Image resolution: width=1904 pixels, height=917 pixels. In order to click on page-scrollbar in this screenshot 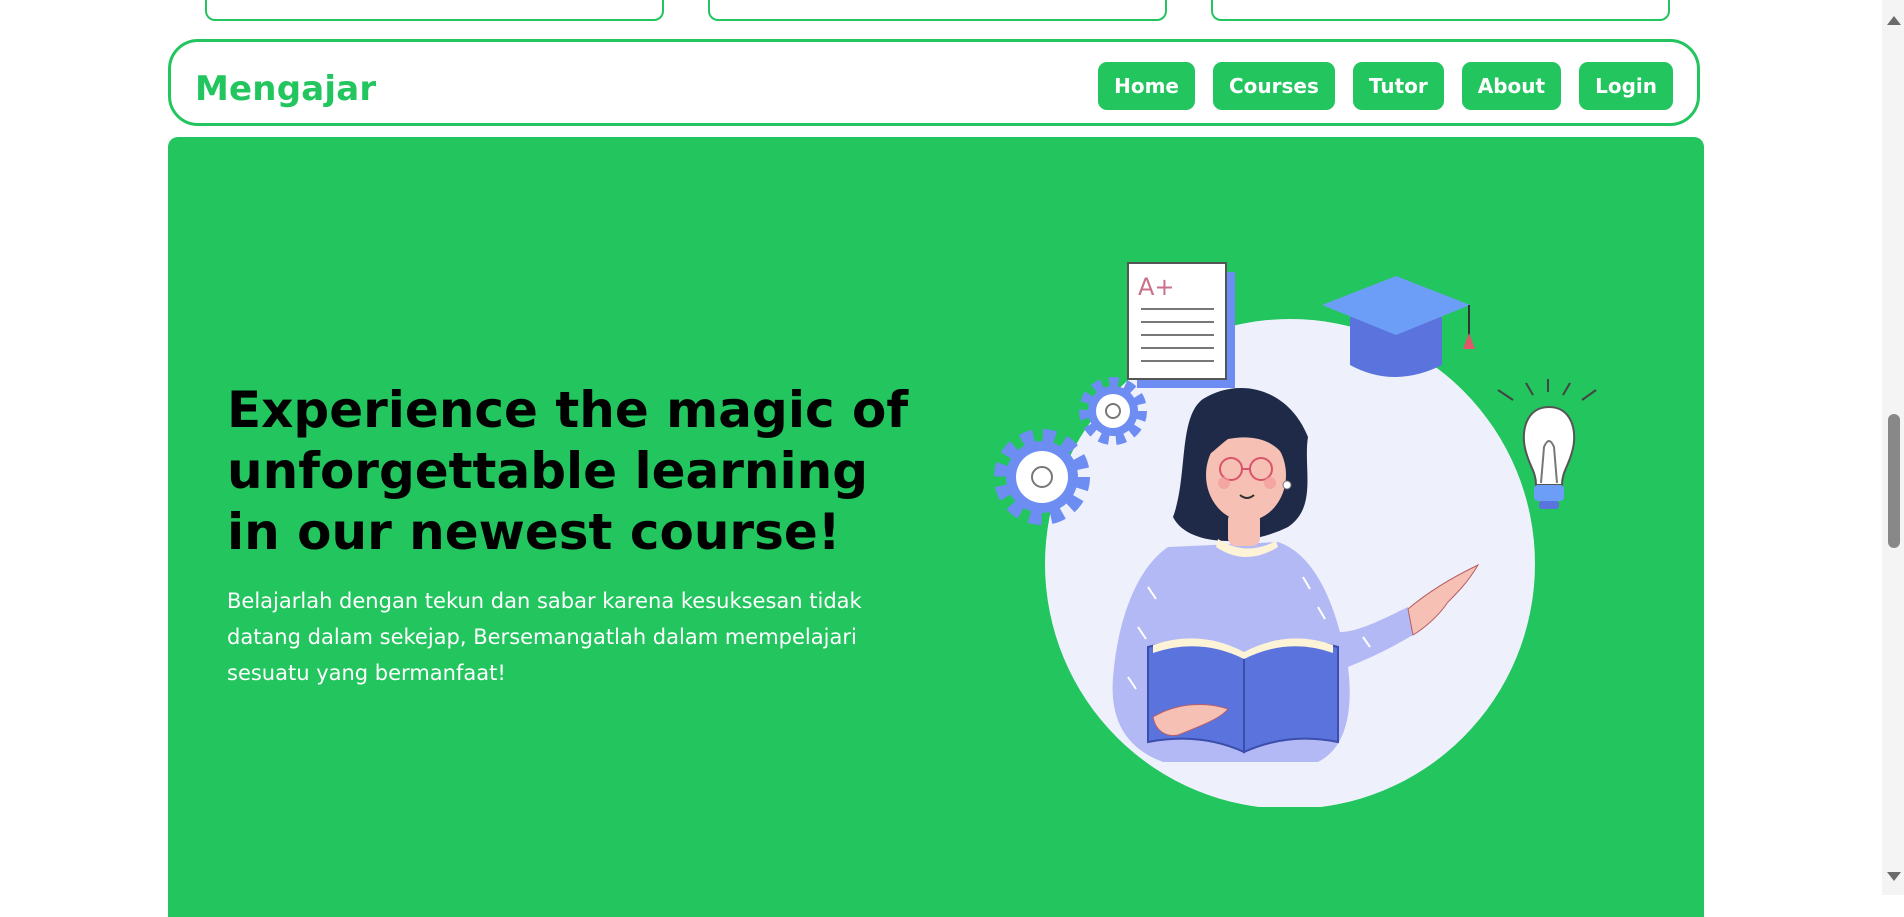, I will do `click(1893, 447)`.